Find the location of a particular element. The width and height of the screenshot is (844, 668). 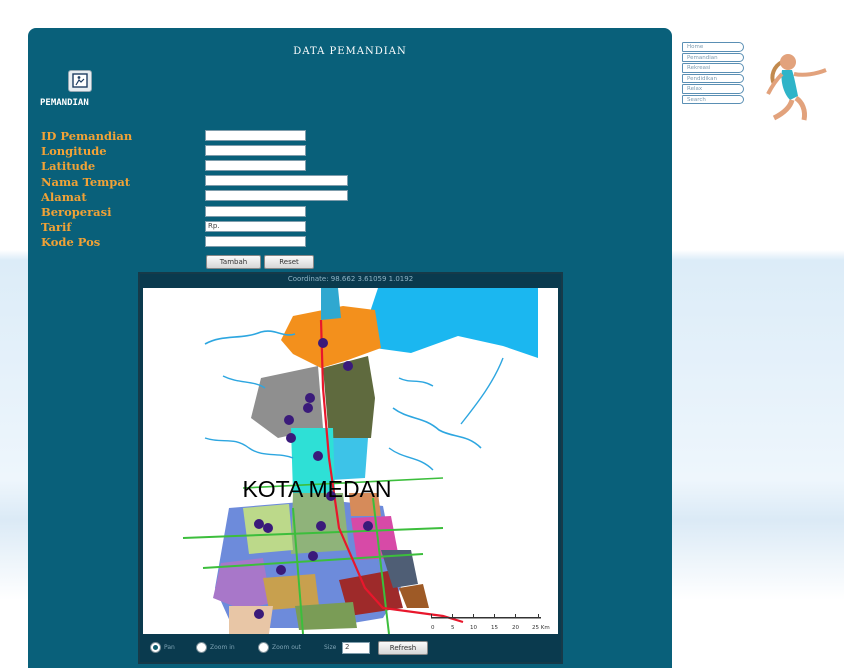

scale-tick: 0 is located at coordinates (433, 628).